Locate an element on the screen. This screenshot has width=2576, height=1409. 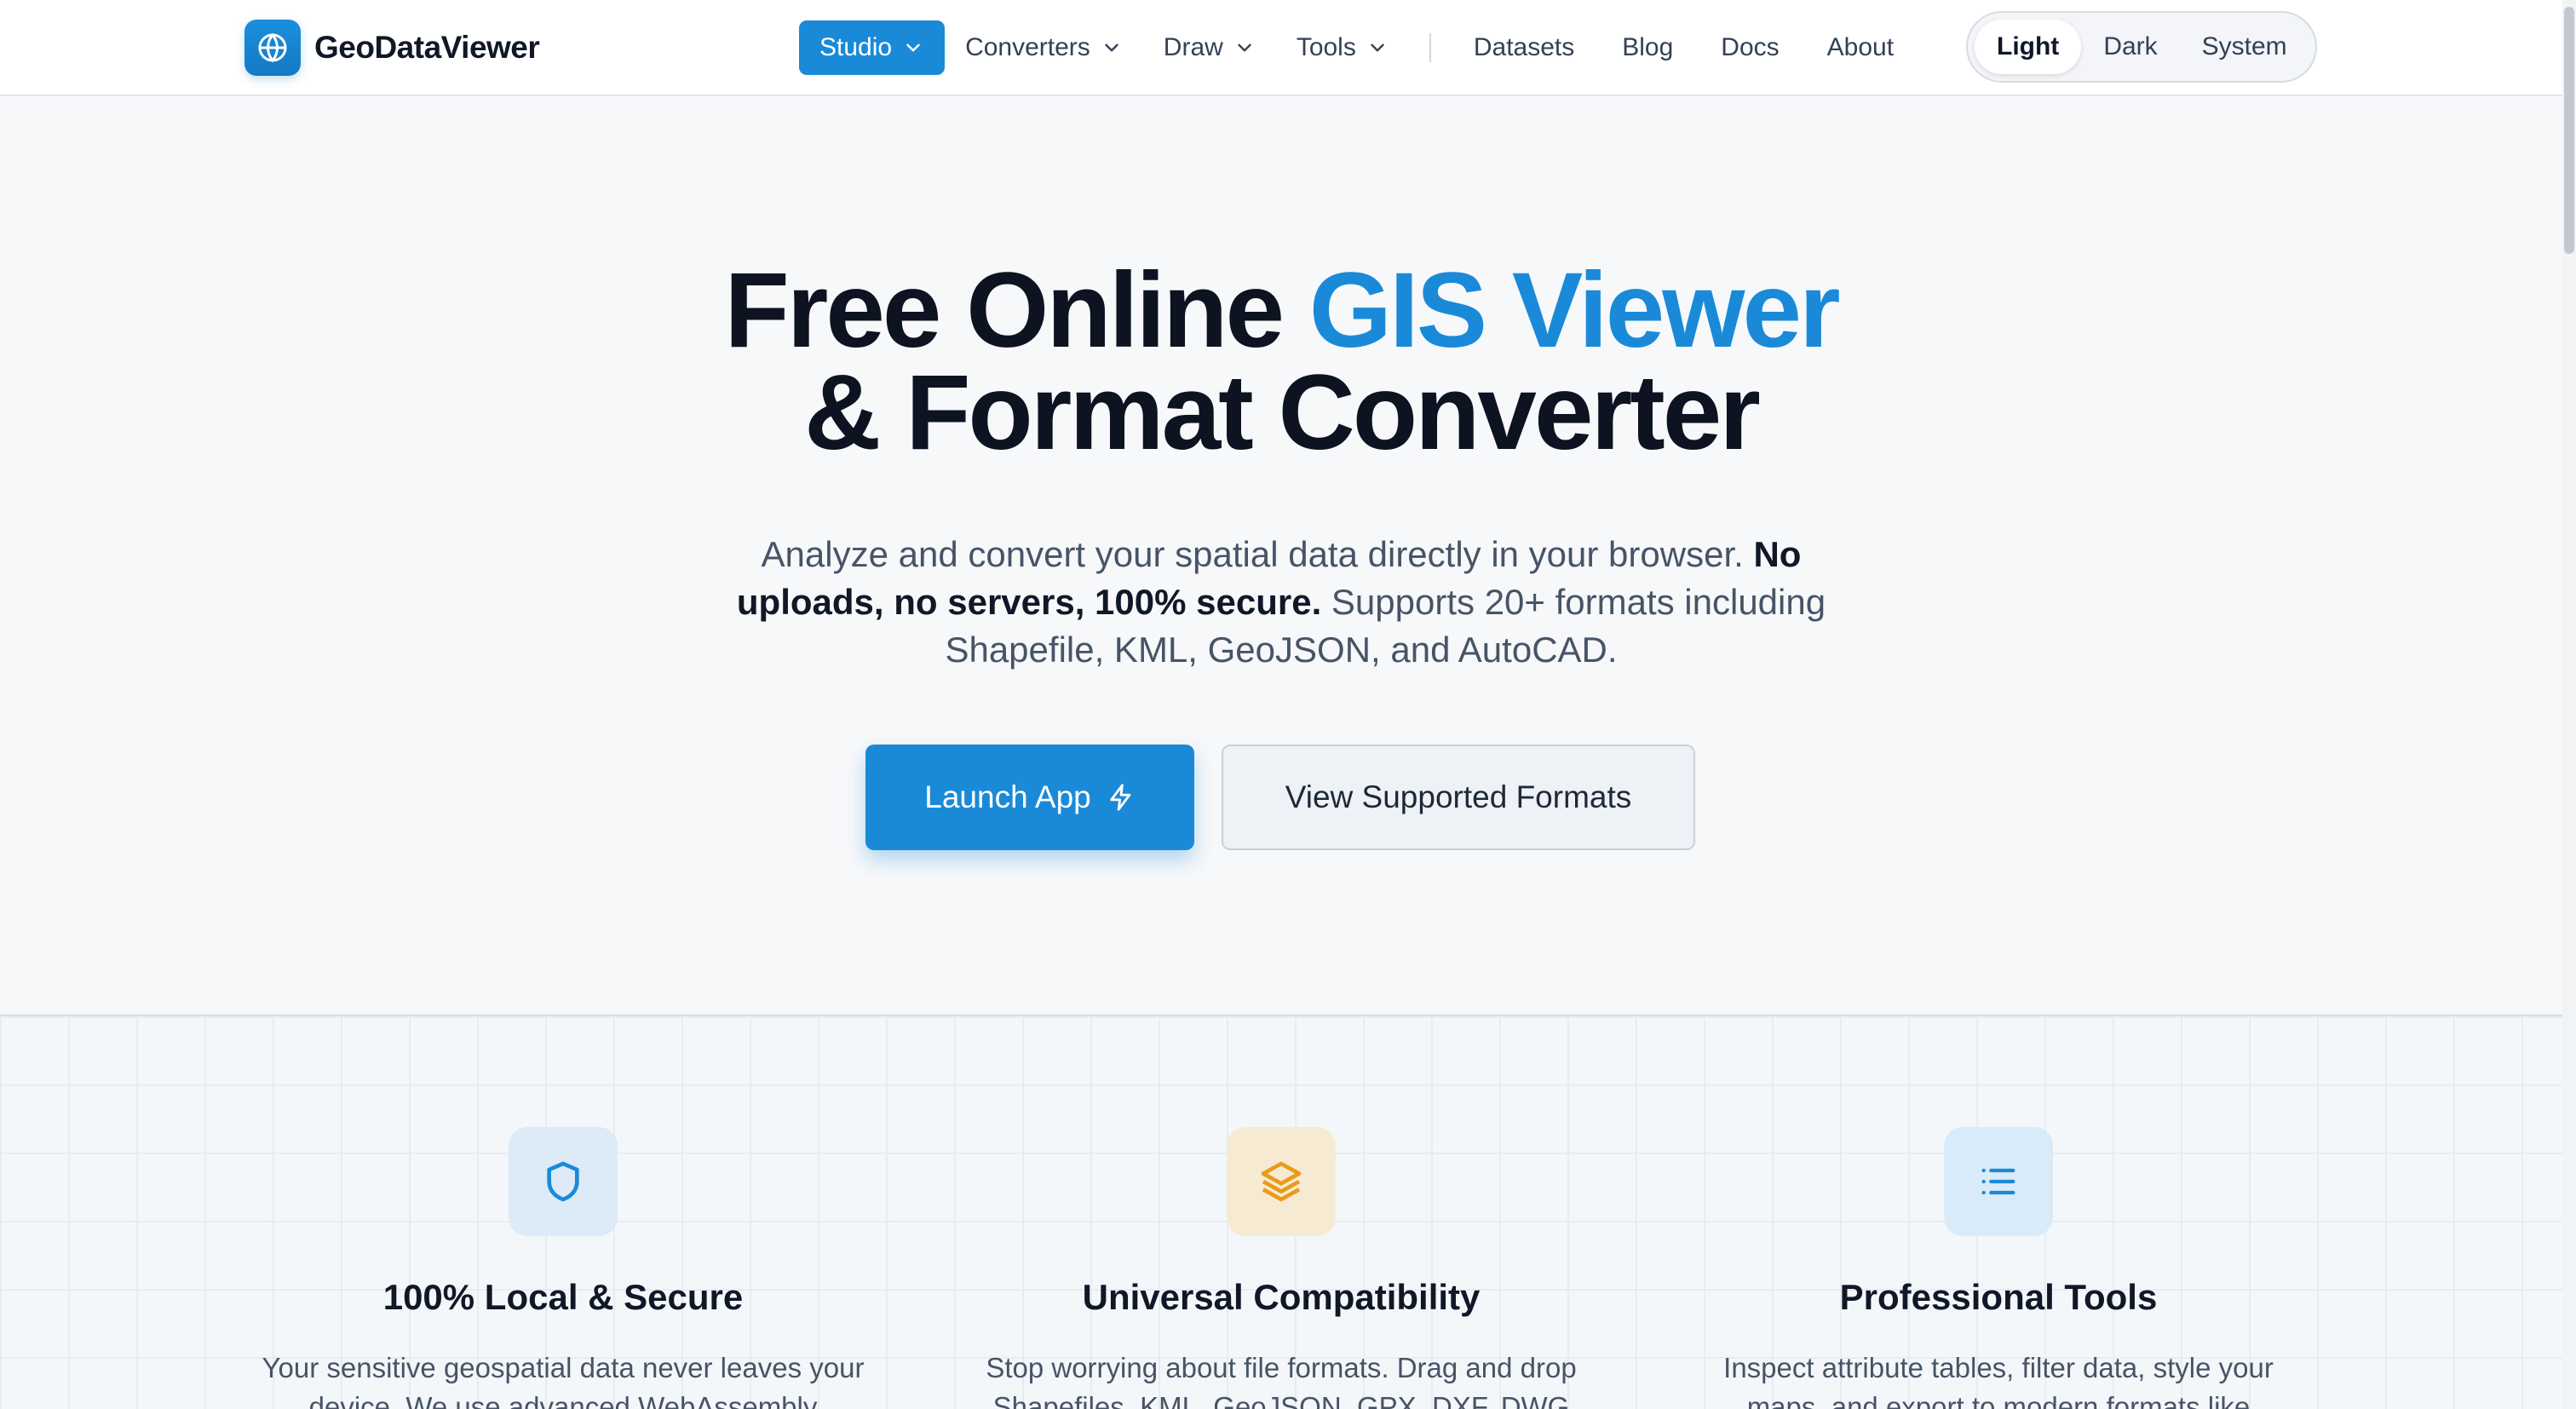
page-scrollbar is located at coordinates (2569, 704).